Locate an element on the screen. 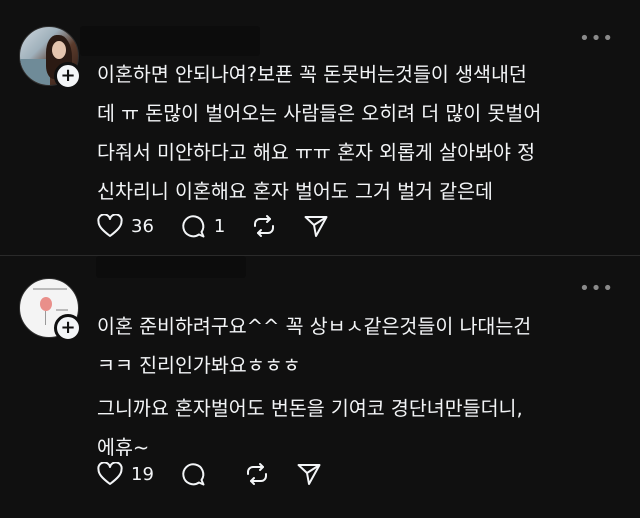  like-button: 36 is located at coordinates (125, 226).